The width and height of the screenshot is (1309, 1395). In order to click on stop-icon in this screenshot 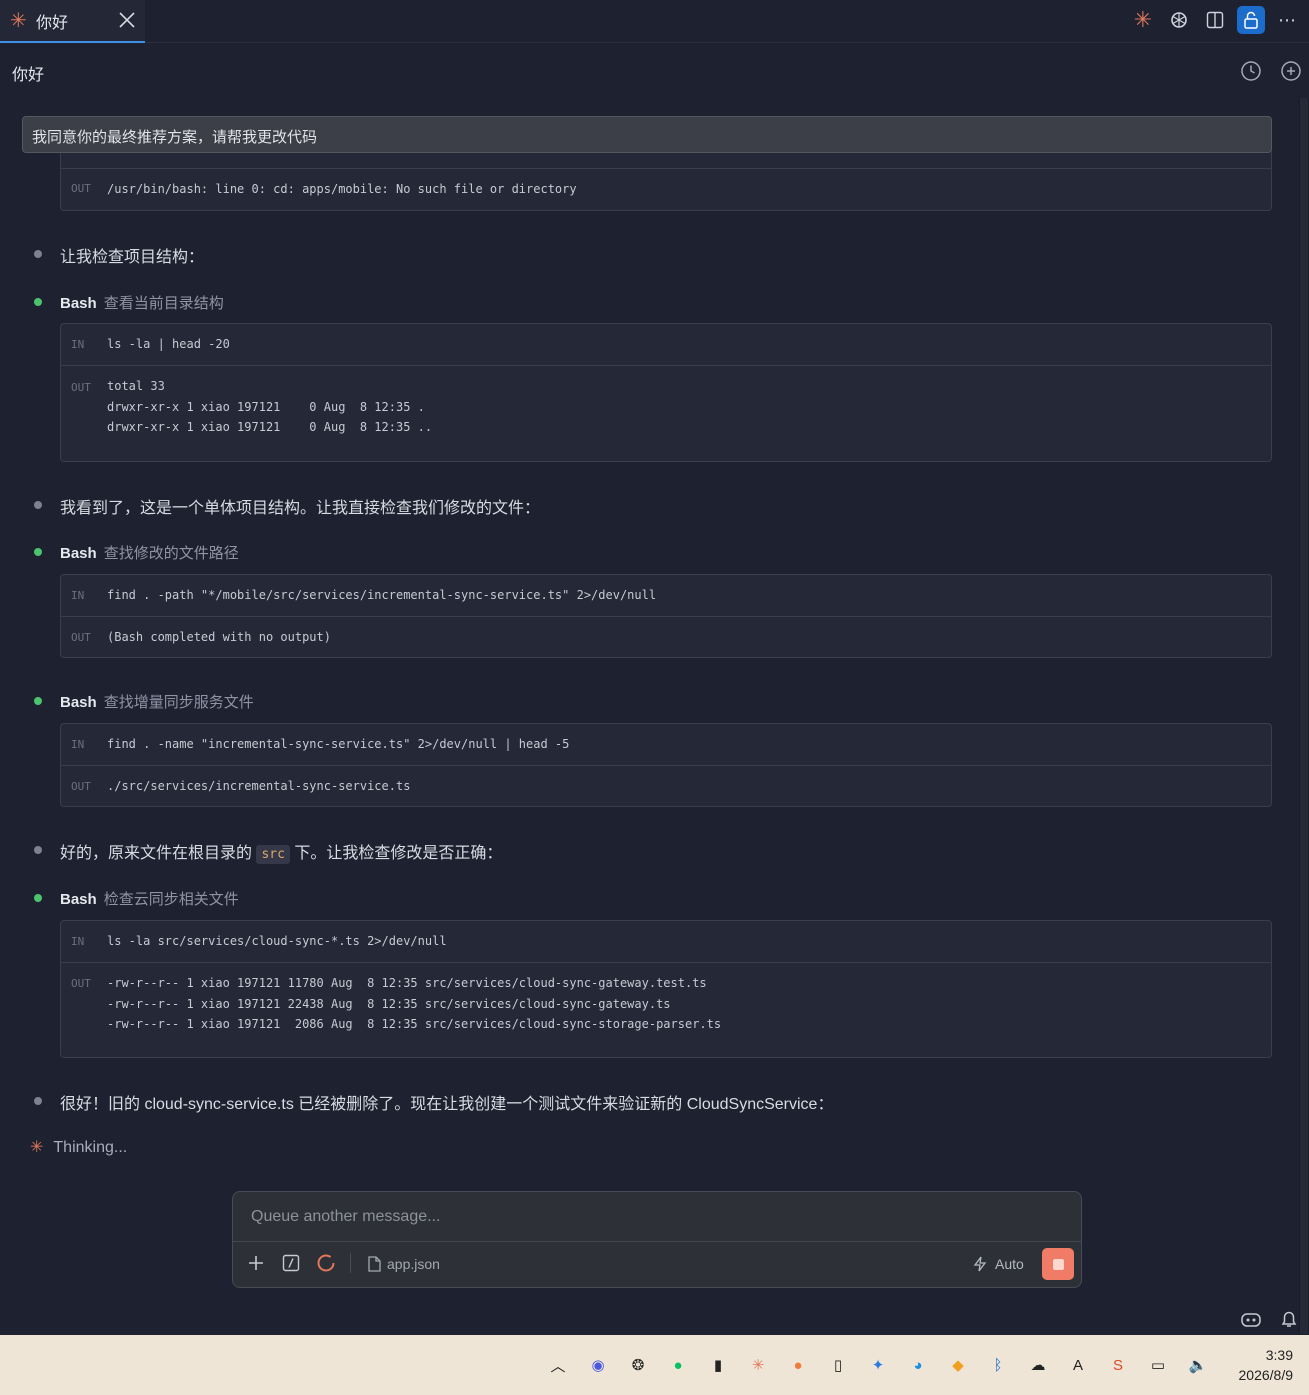, I will do `click(1058, 1264)`.